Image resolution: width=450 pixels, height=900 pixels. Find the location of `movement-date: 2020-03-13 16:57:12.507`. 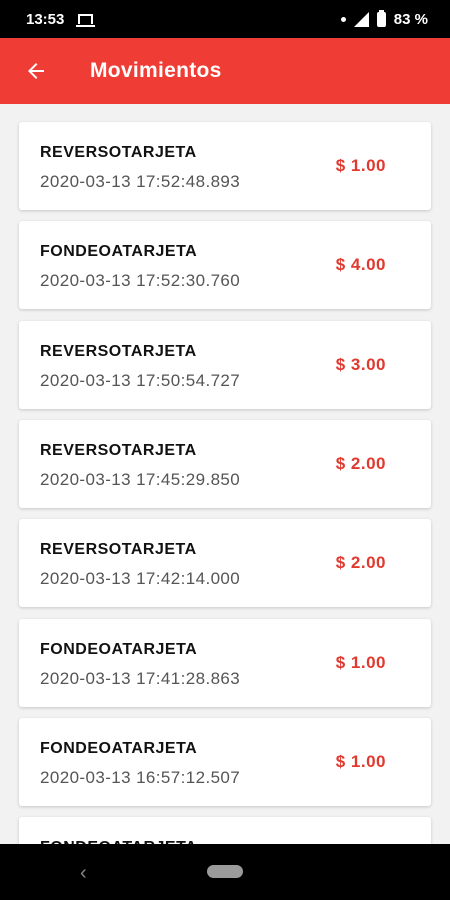

movement-date: 2020-03-13 16:57:12.507 is located at coordinates (140, 777).